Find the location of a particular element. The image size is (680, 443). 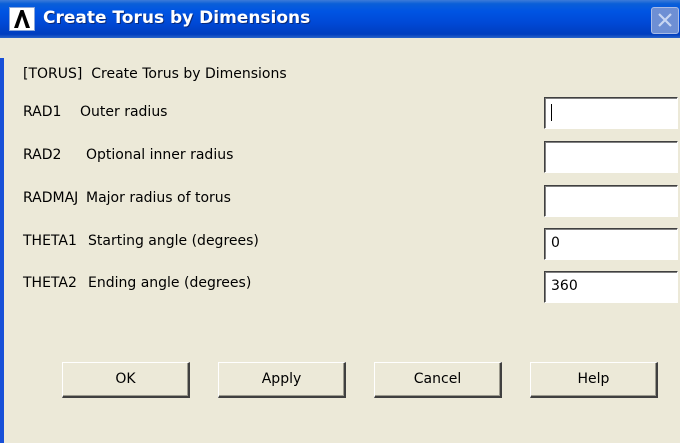

field-desc-rad1: Outer radius is located at coordinates (124, 112).